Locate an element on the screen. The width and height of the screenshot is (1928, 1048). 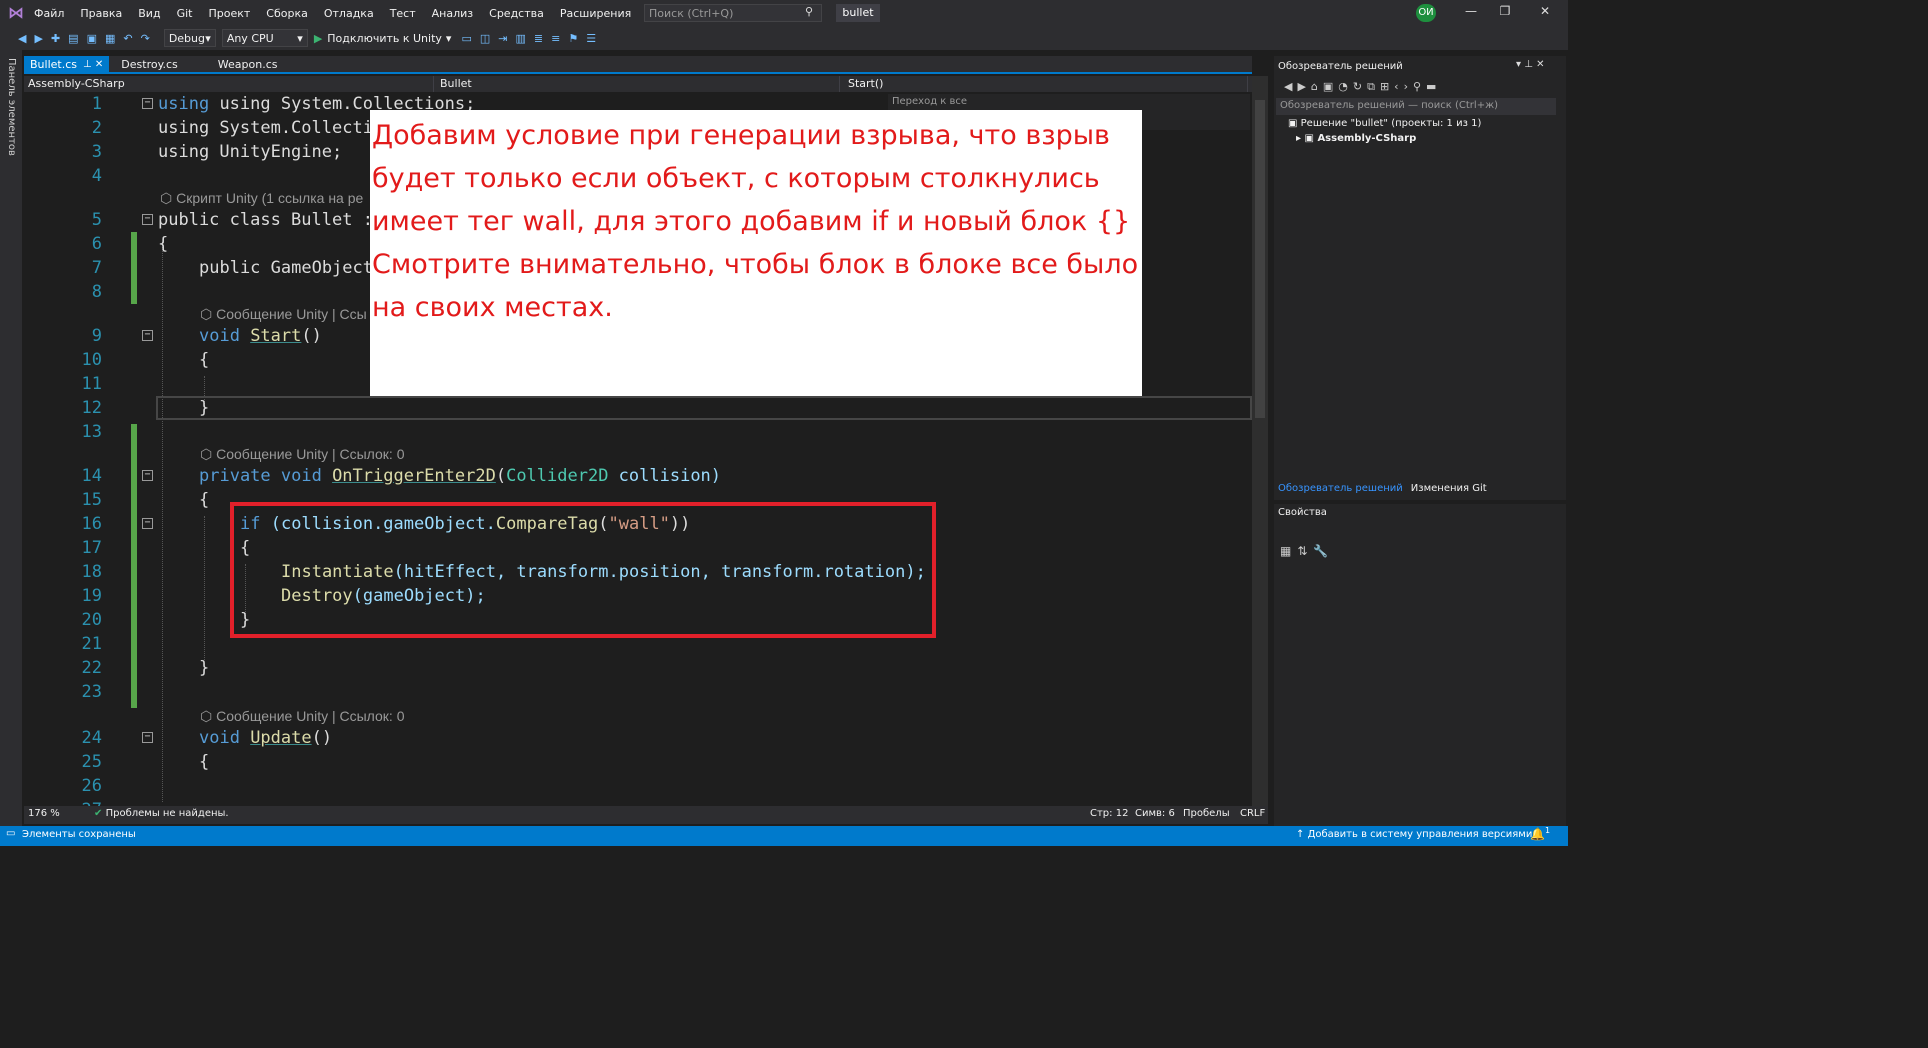
avatar: ОИ is located at coordinates (1426, 13).